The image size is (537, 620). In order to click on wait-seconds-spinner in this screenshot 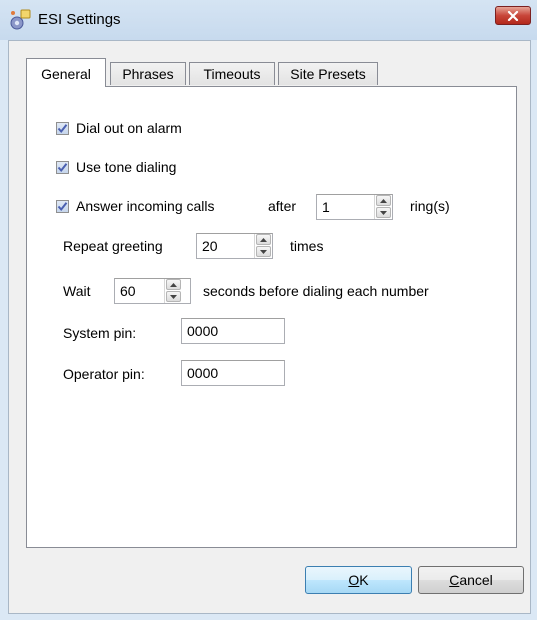, I will do `click(173, 291)`.